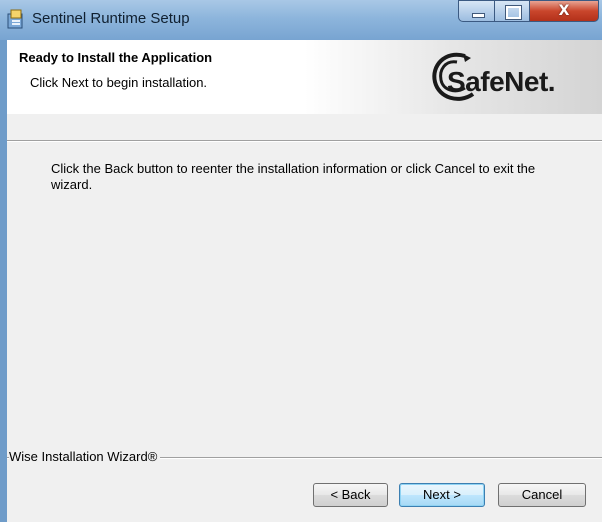  I want to click on minimize-button, so click(476, 11).